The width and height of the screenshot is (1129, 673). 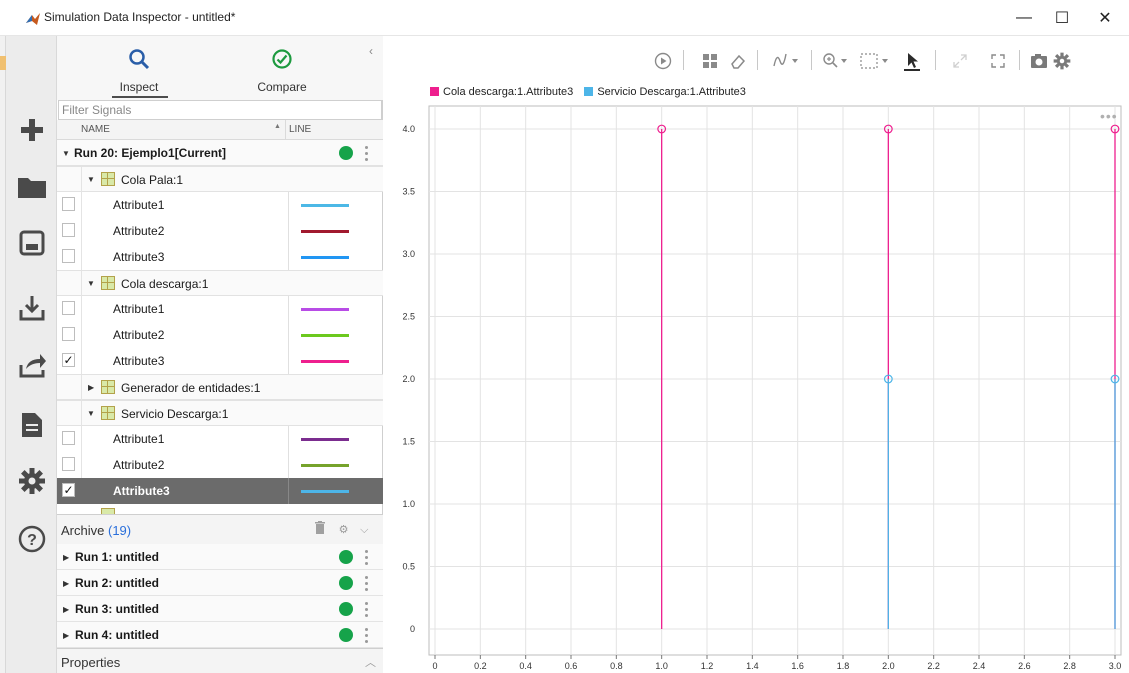 I want to click on run-row-current: ▼ Run 20: Ejemplo1[Current], so click(x=220, y=153).